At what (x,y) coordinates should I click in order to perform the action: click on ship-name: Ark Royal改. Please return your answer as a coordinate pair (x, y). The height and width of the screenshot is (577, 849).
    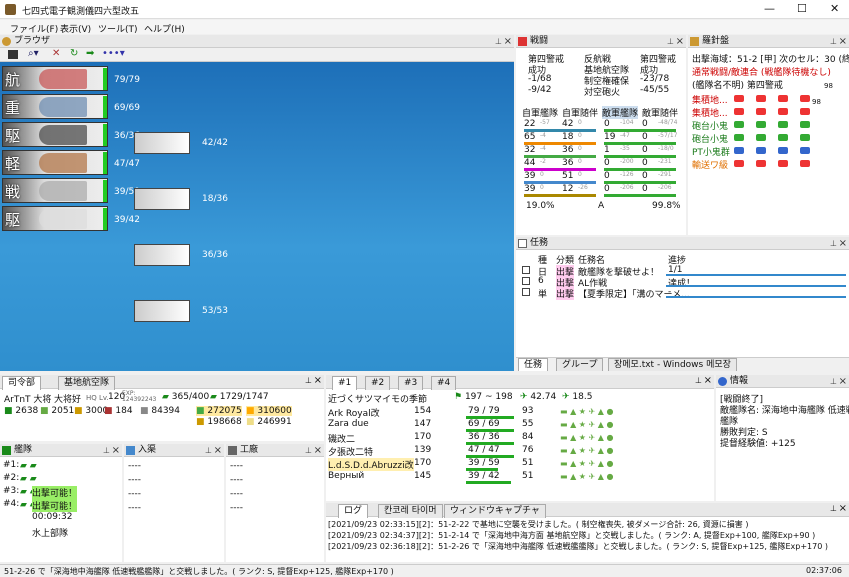
    Looking at the image, I should click on (354, 412).